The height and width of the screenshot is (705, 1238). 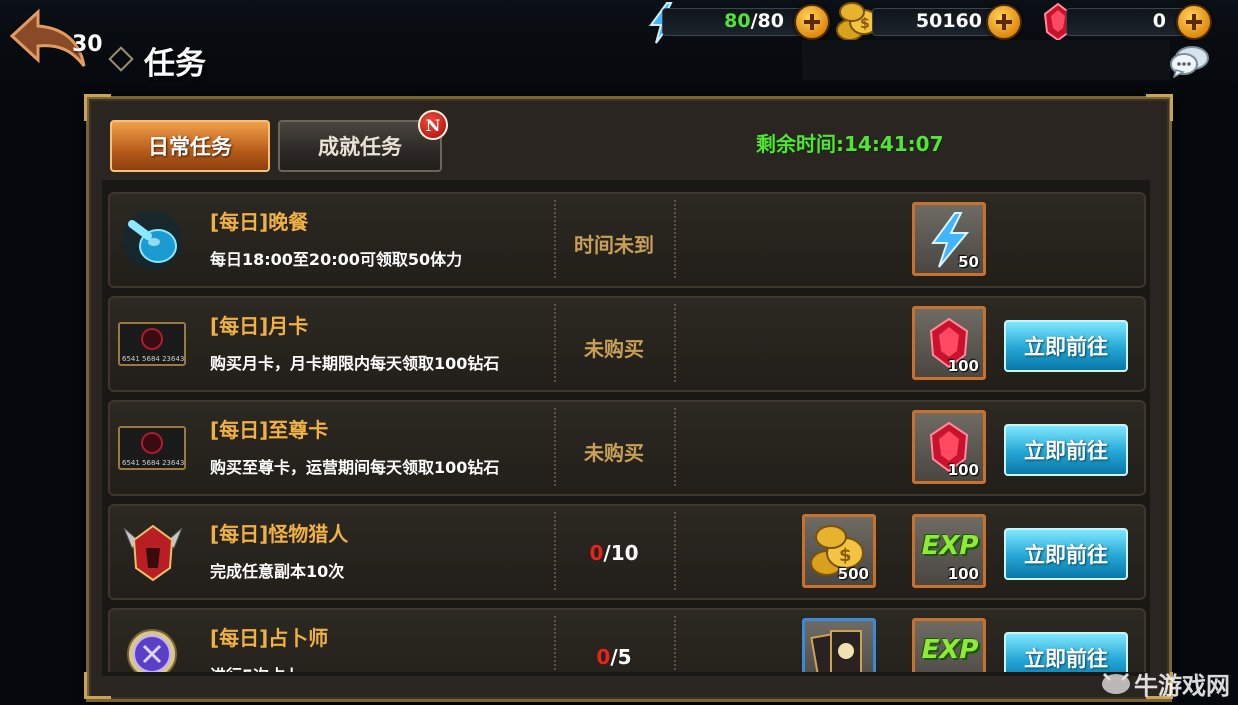 What do you see at coordinates (1159, 21) in the screenshot?
I see `gem-value: 0` at bounding box center [1159, 21].